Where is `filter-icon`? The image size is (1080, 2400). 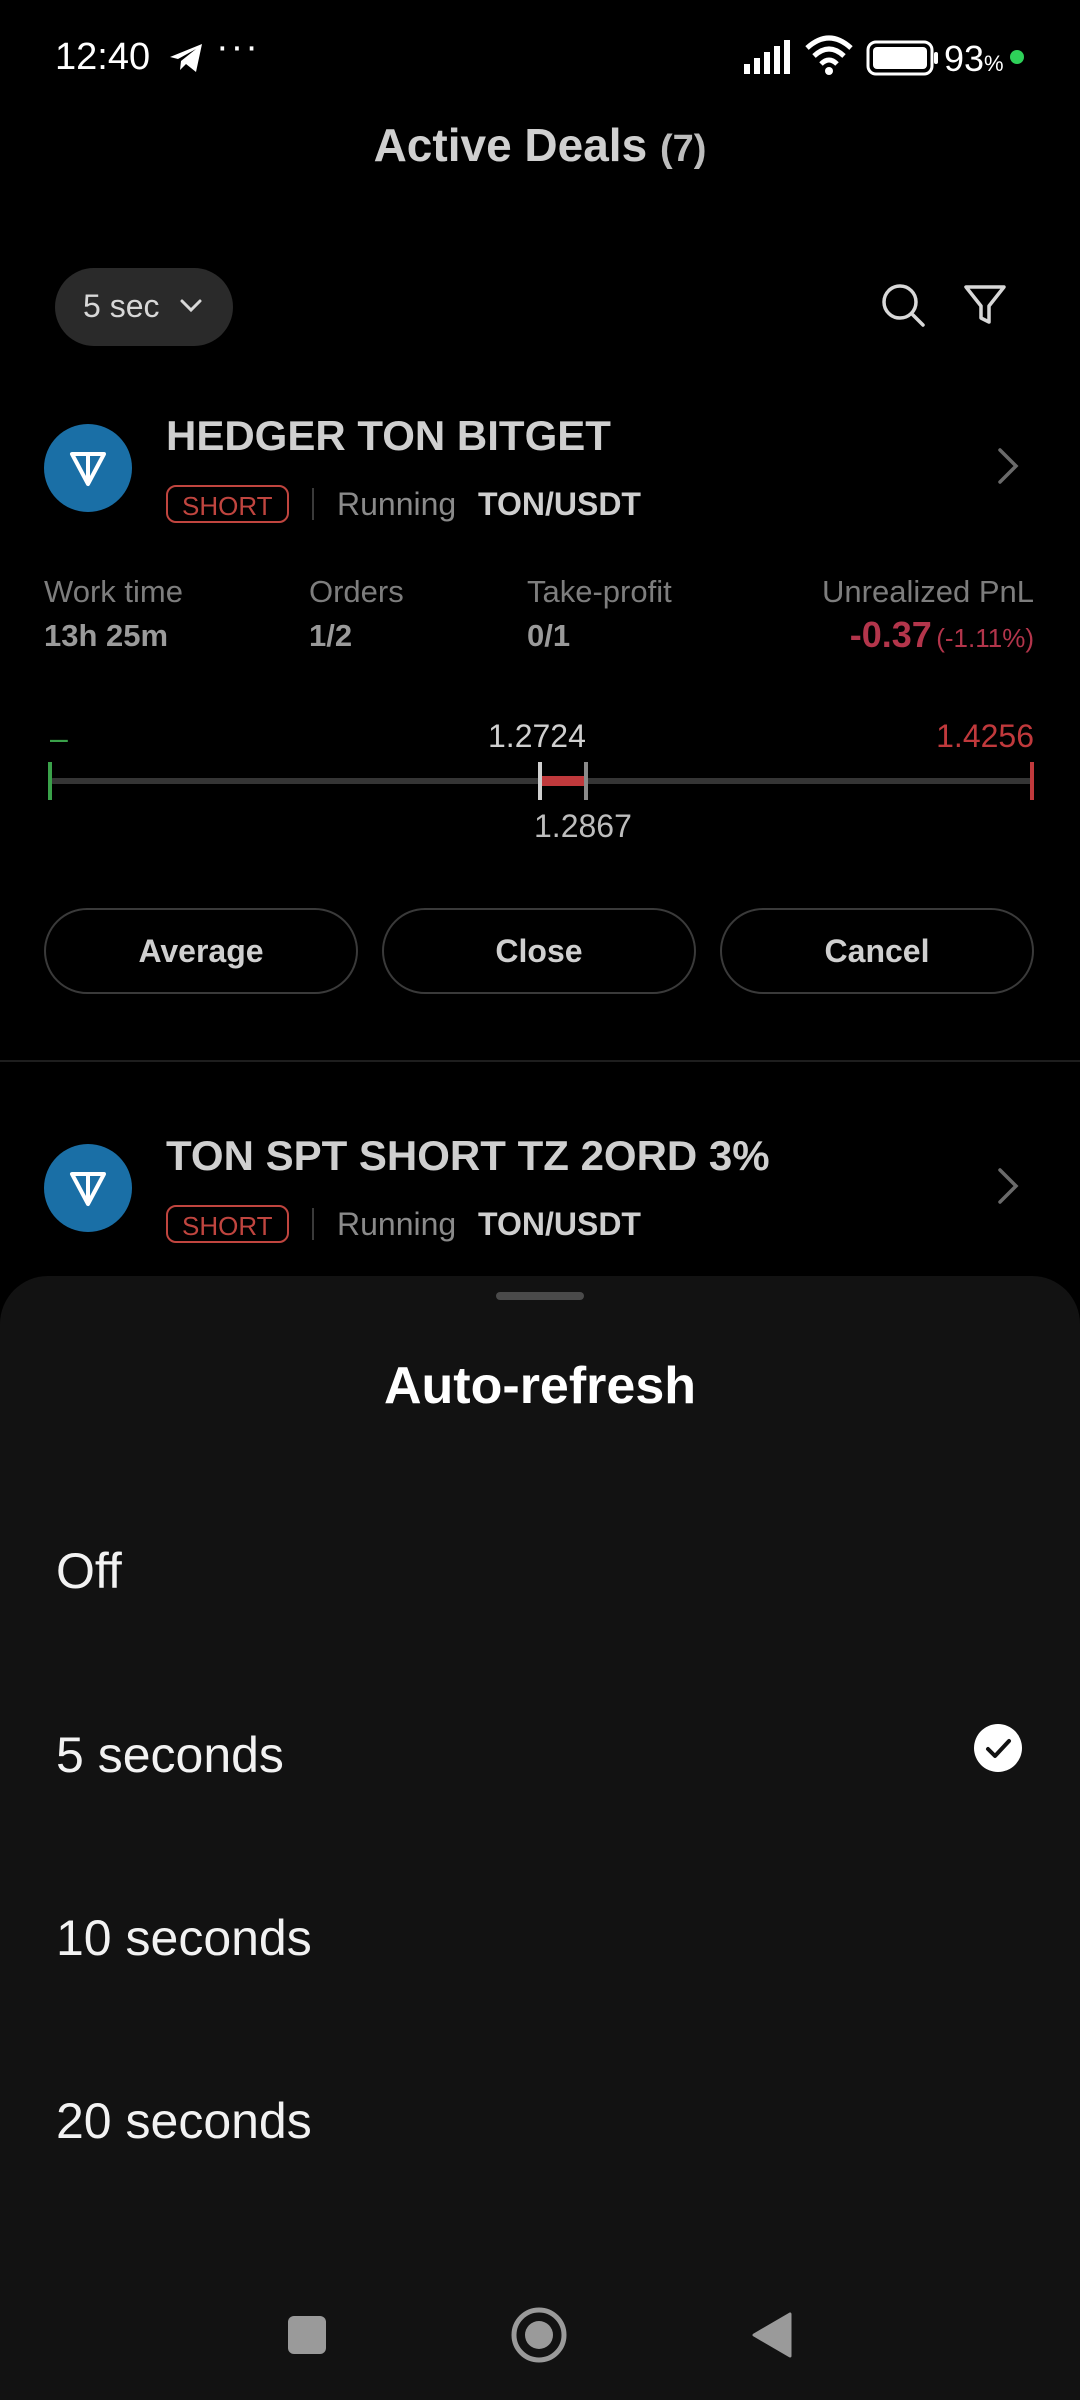 filter-icon is located at coordinates (985, 305).